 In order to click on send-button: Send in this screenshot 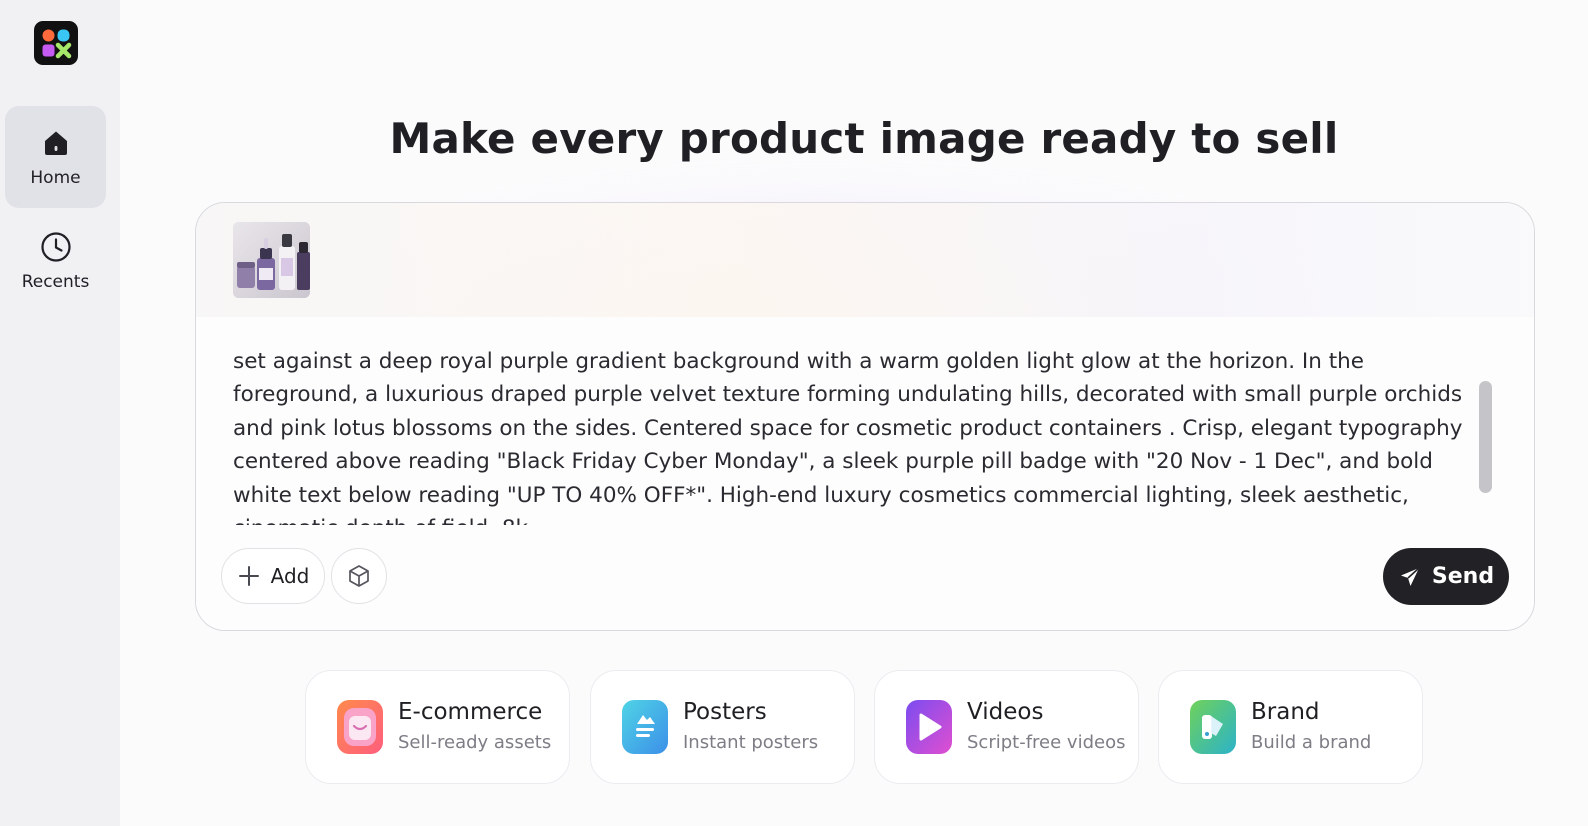, I will do `click(1446, 576)`.